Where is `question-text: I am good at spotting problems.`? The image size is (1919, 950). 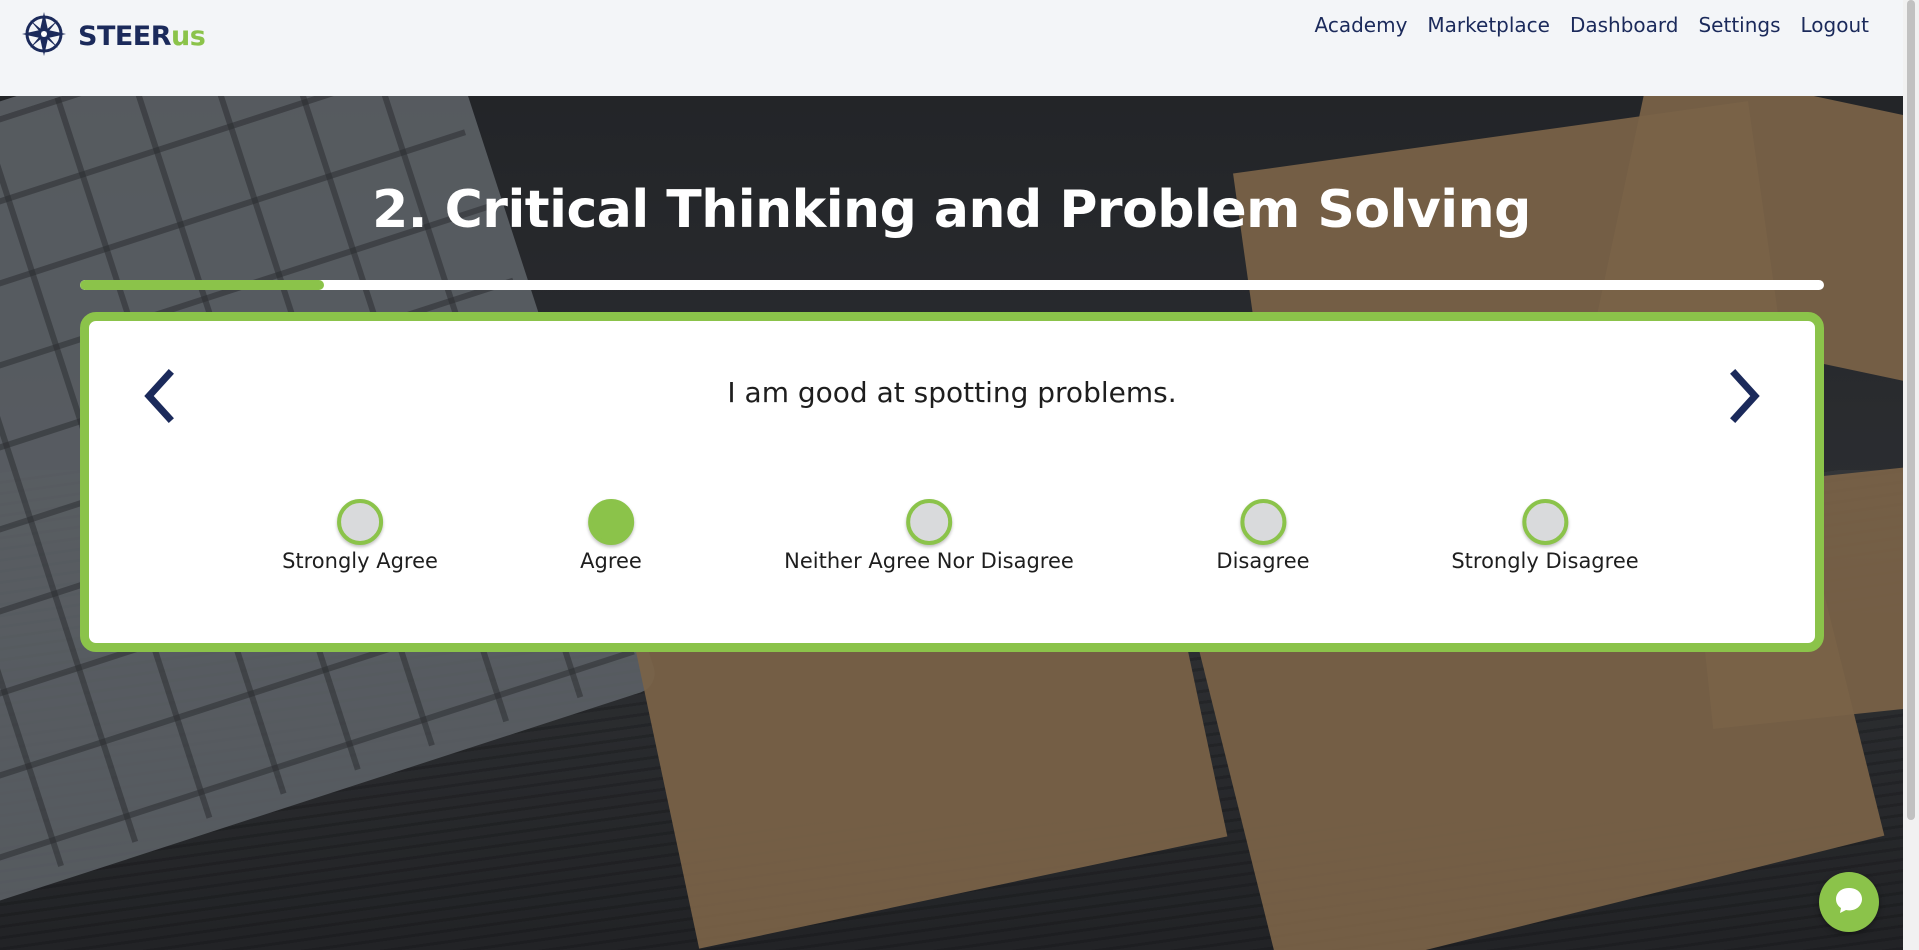
question-text: I am good at spotting problems. is located at coordinates (952, 392).